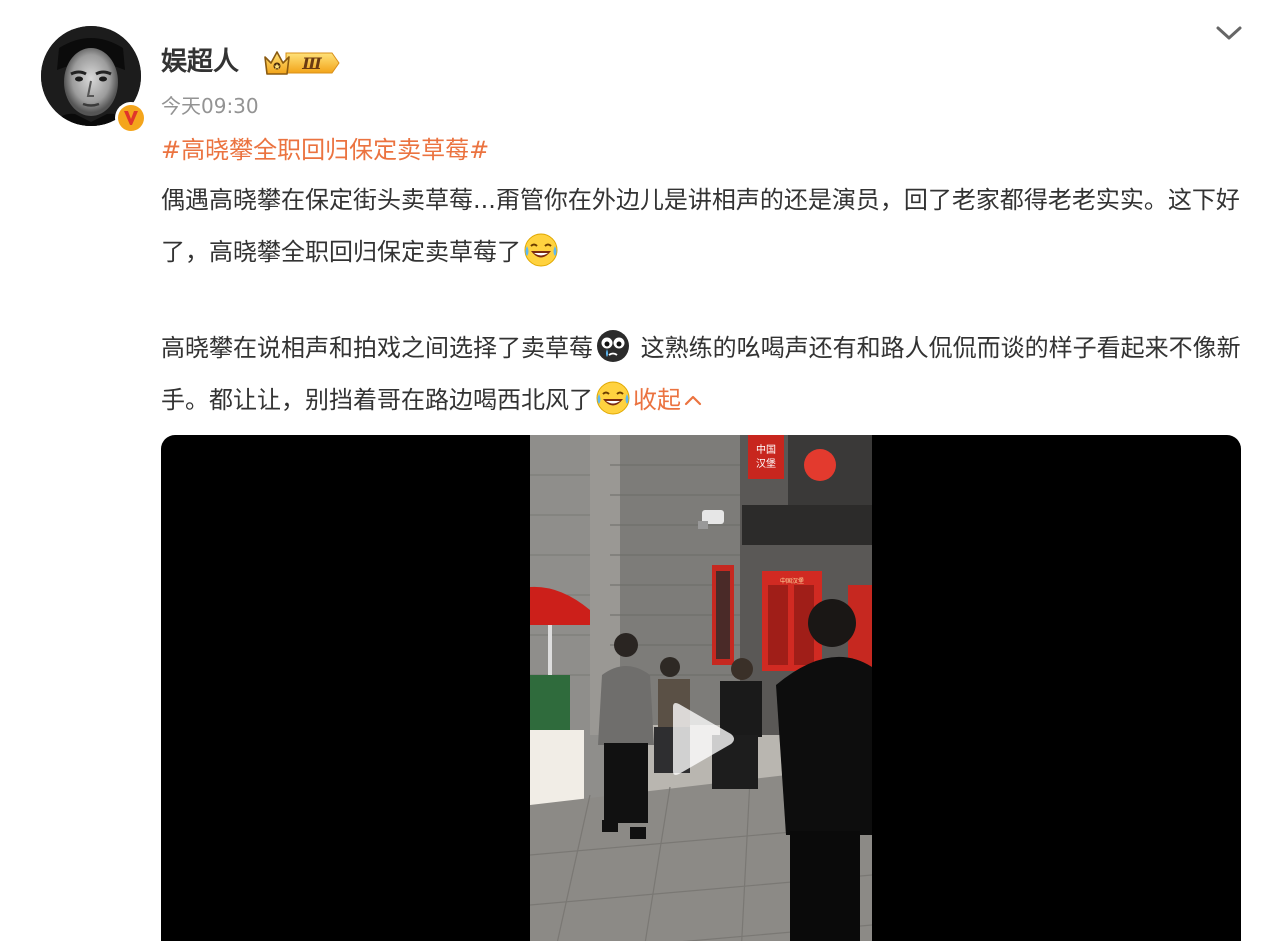 The height and width of the screenshot is (941, 1271). What do you see at coordinates (792, 581) in the screenshot?
I see `shop-sign: 中国汉堡` at bounding box center [792, 581].